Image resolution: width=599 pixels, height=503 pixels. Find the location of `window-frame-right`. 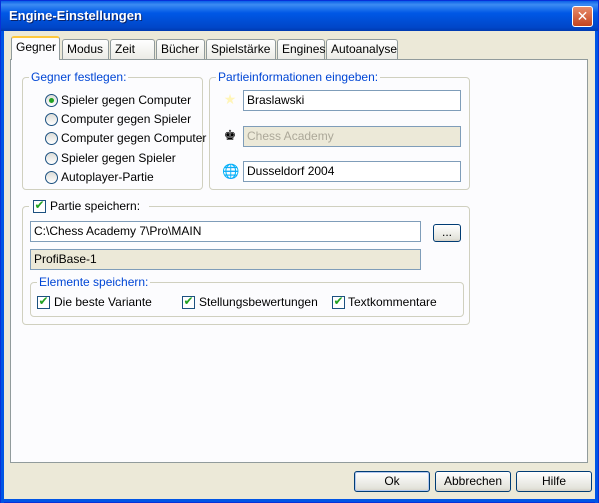

window-frame-right is located at coordinates (596, 267).